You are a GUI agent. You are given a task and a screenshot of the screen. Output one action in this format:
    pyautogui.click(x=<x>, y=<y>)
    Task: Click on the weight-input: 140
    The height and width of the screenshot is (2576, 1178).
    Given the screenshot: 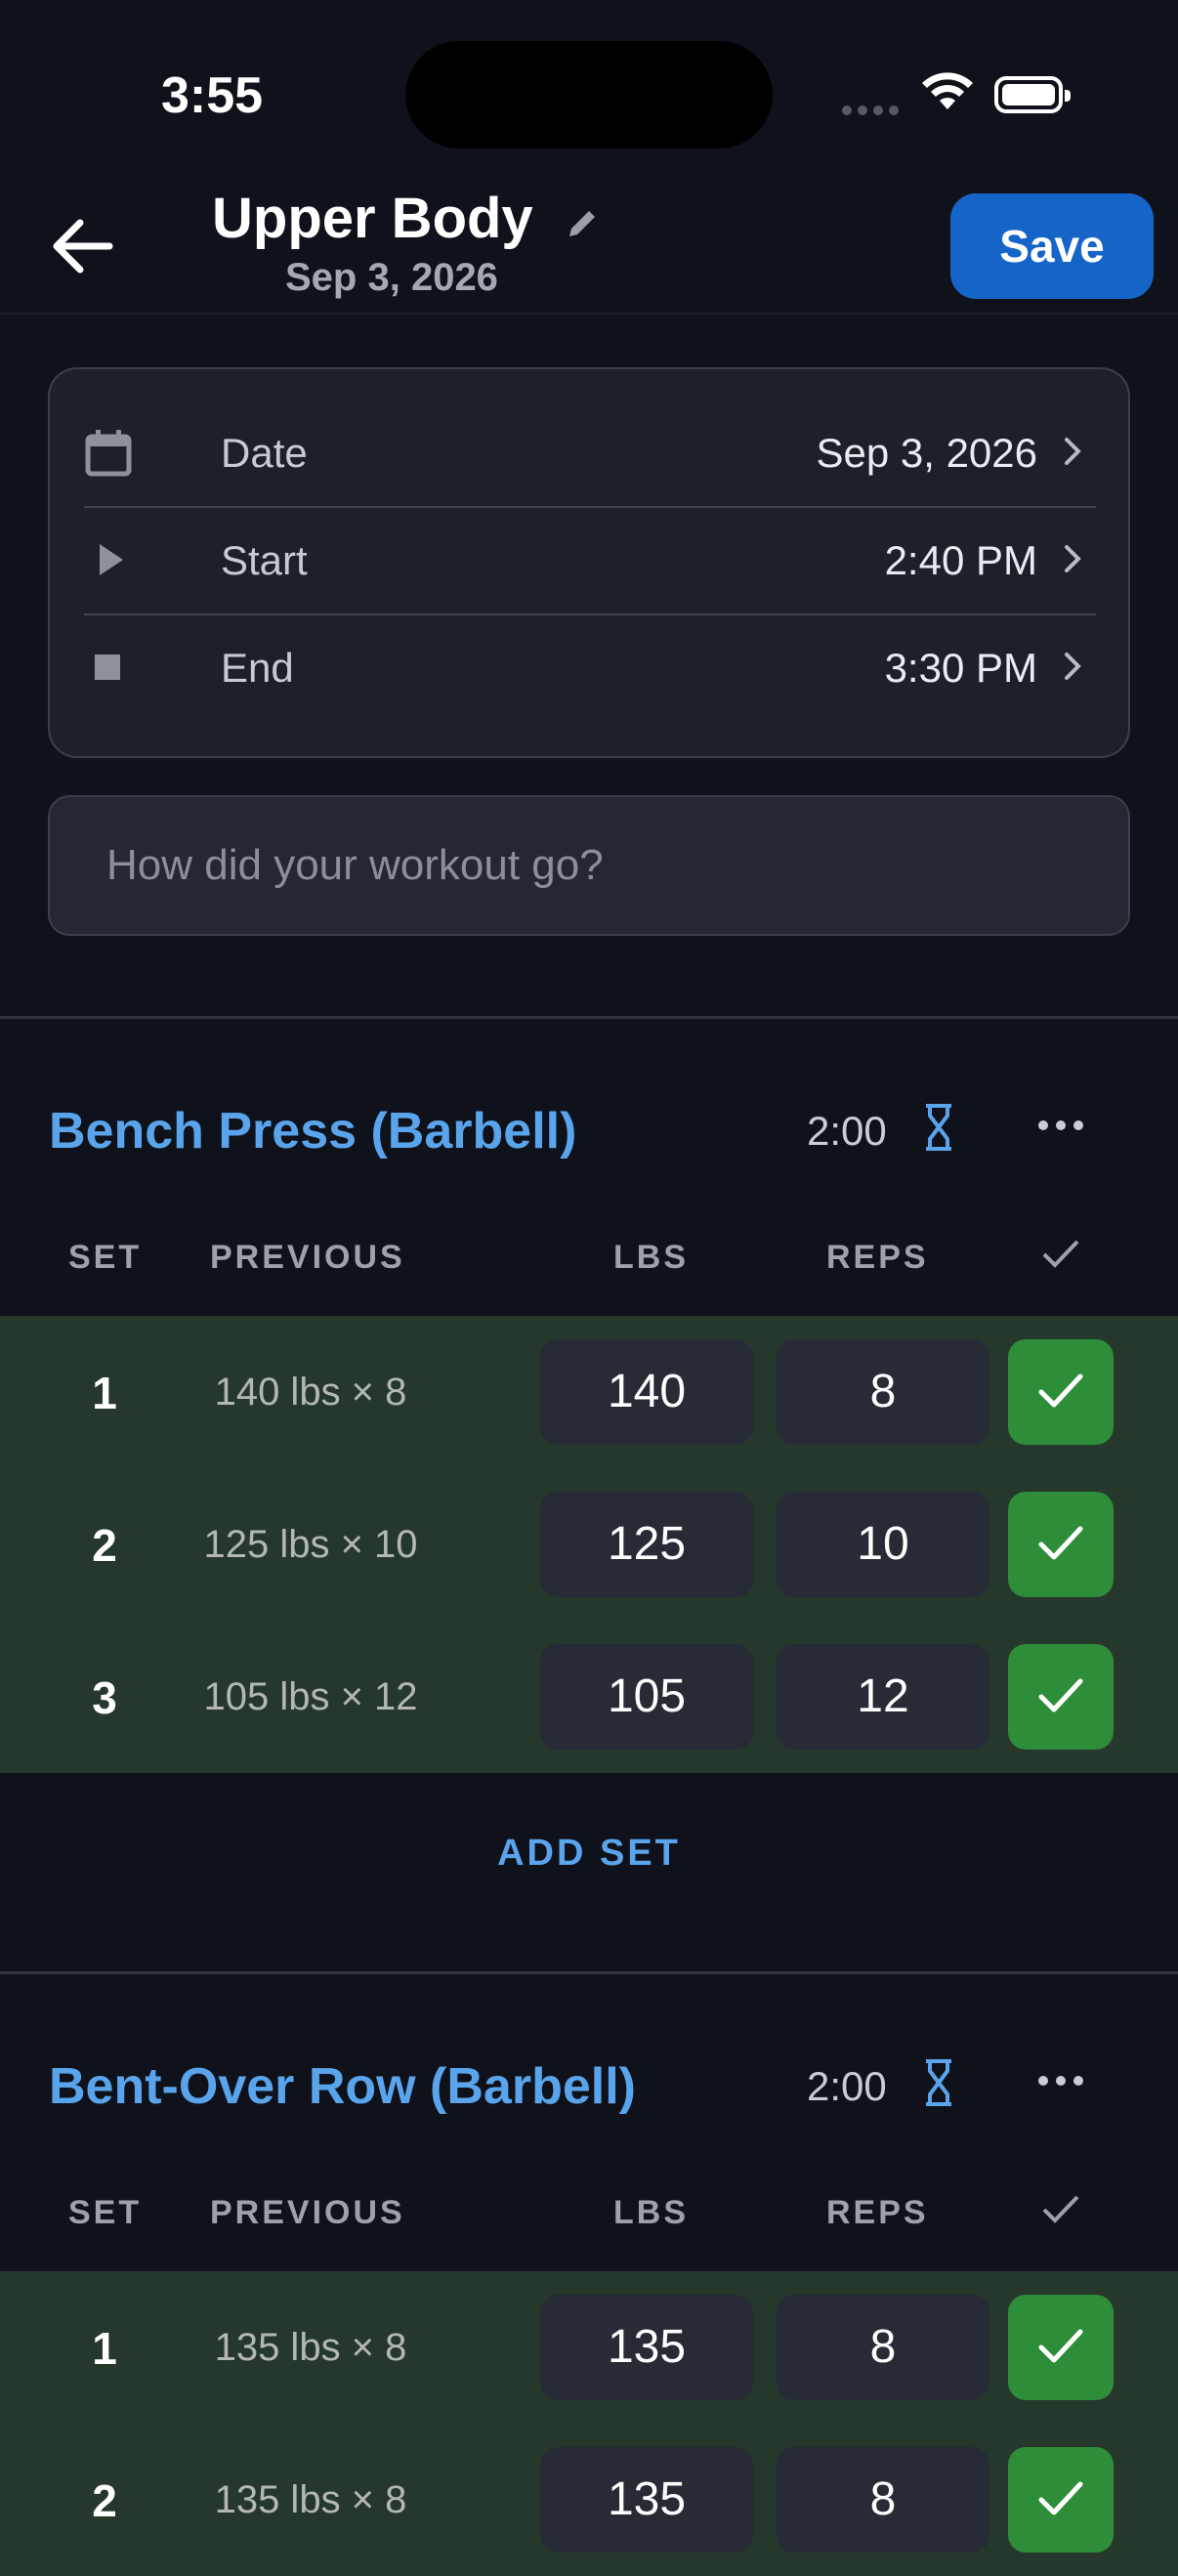 What is the action you would take?
    pyautogui.click(x=646, y=1392)
    